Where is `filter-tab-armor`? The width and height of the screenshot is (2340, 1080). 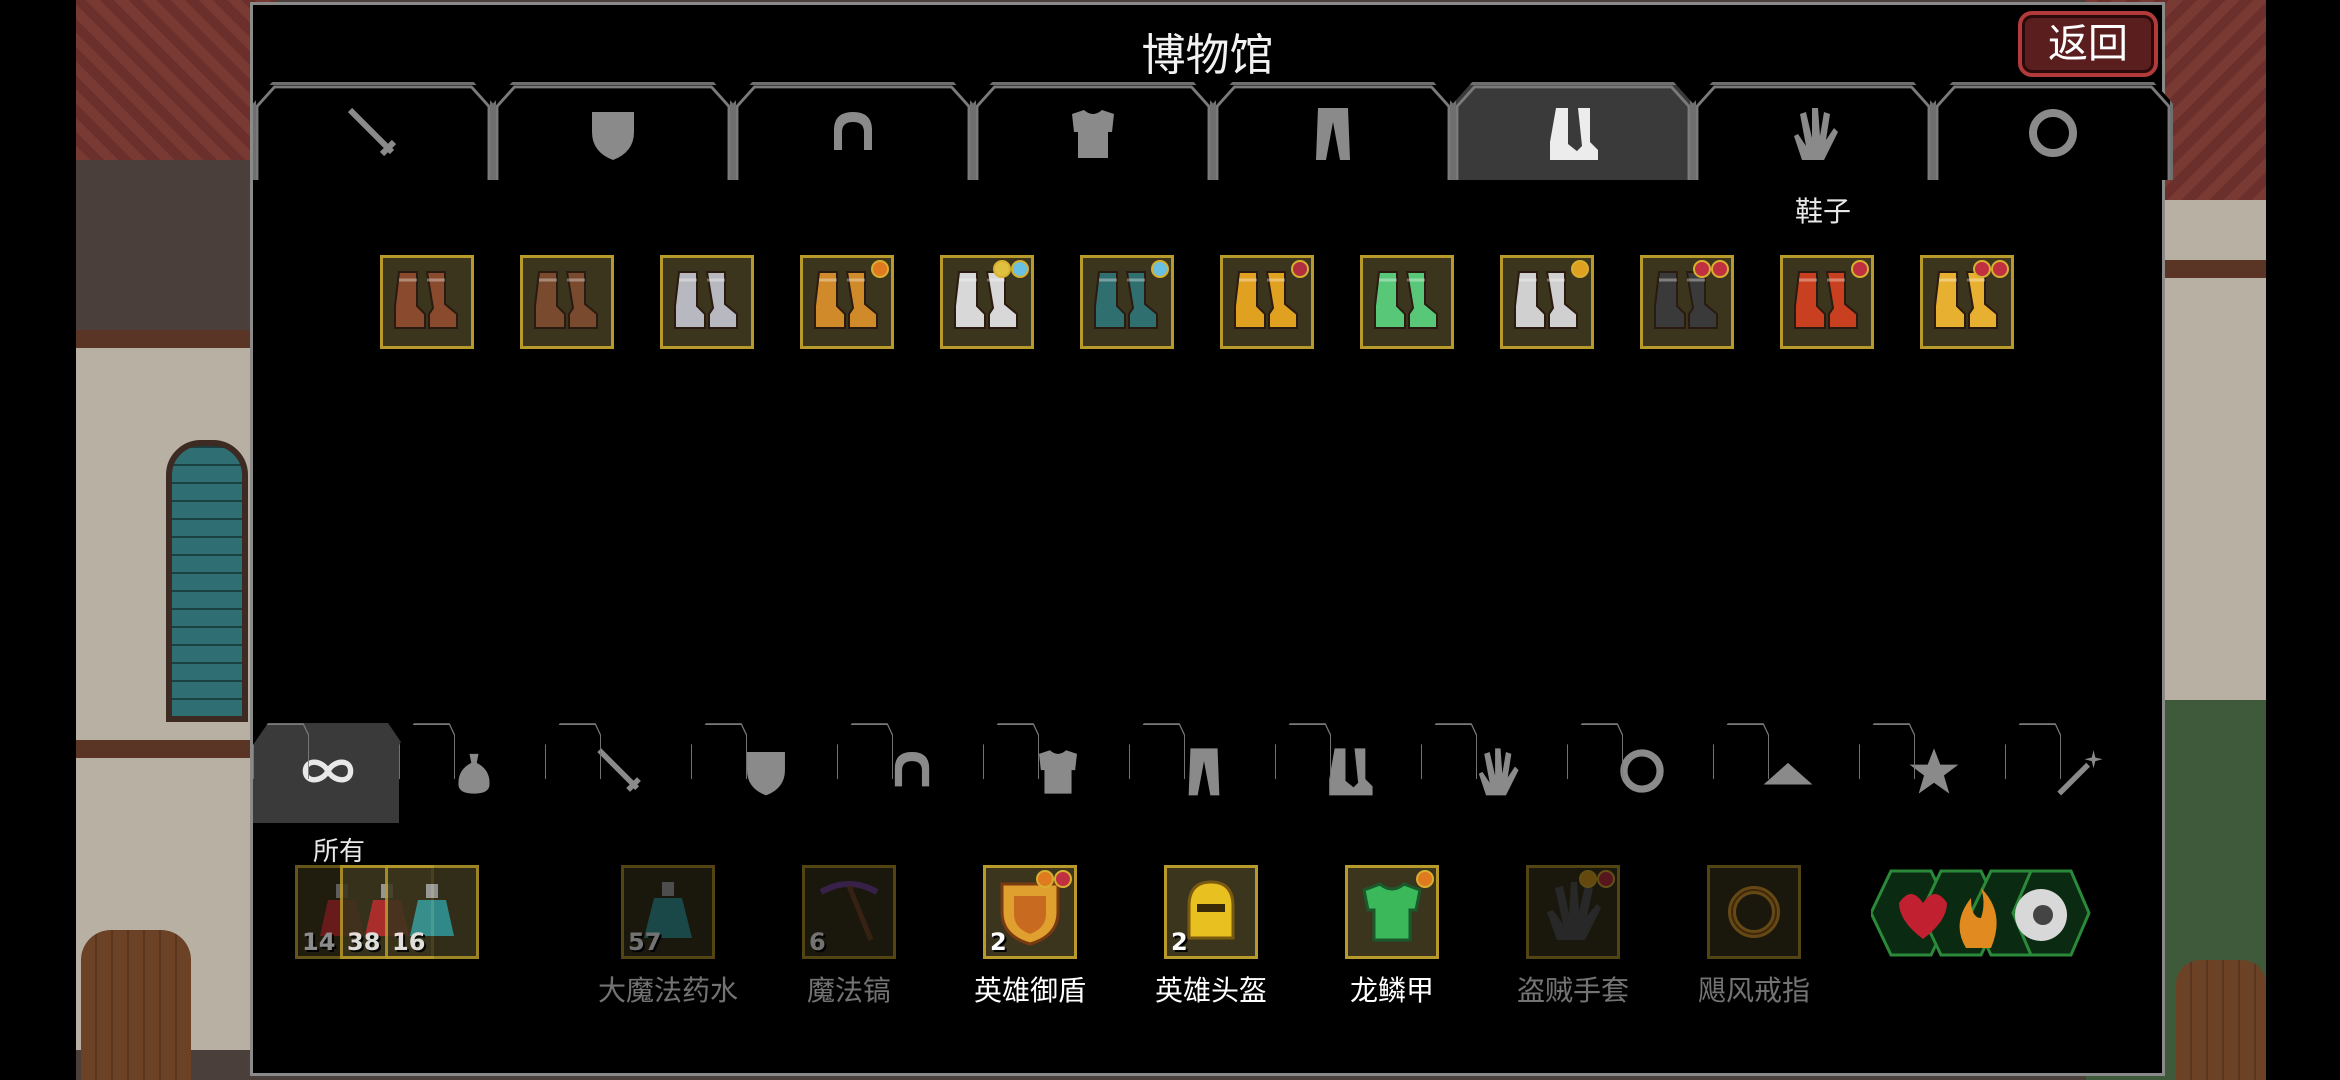 filter-tab-armor is located at coordinates (1058, 773).